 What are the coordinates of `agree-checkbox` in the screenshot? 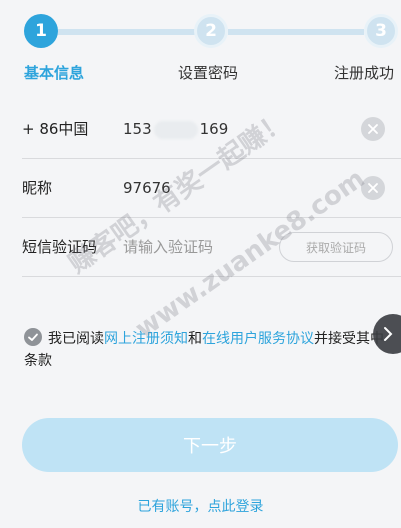 It's located at (33, 337).